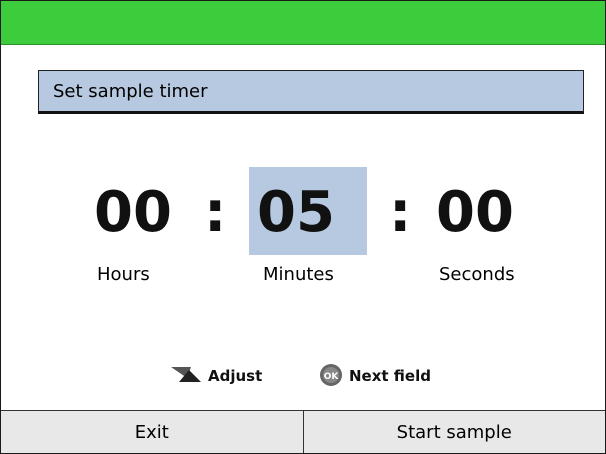 This screenshot has width=606, height=454. Describe the element at coordinates (298, 274) in the screenshot. I see `minutes-label: Minutes` at that location.